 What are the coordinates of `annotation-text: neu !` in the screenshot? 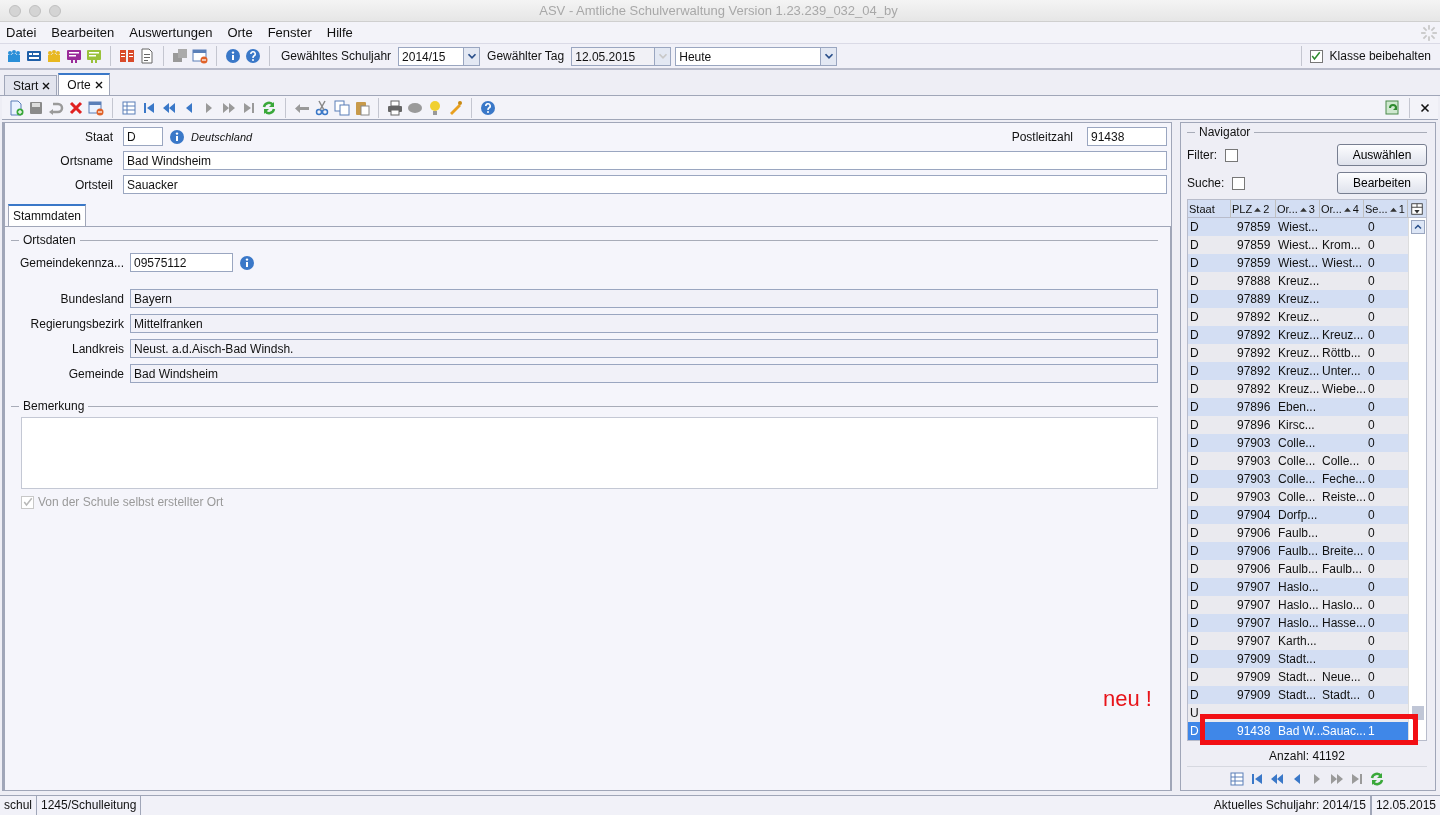 It's located at (1127, 699).